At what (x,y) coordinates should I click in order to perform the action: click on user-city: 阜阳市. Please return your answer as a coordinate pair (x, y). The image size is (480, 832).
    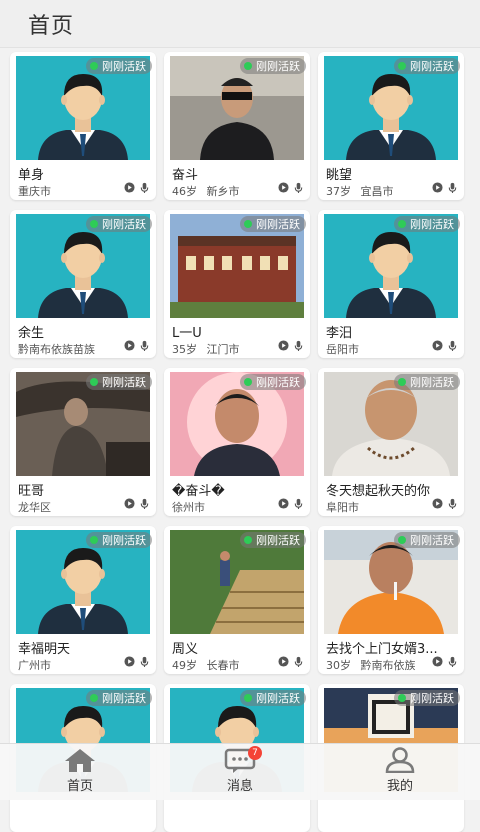
    Looking at the image, I should click on (342, 507).